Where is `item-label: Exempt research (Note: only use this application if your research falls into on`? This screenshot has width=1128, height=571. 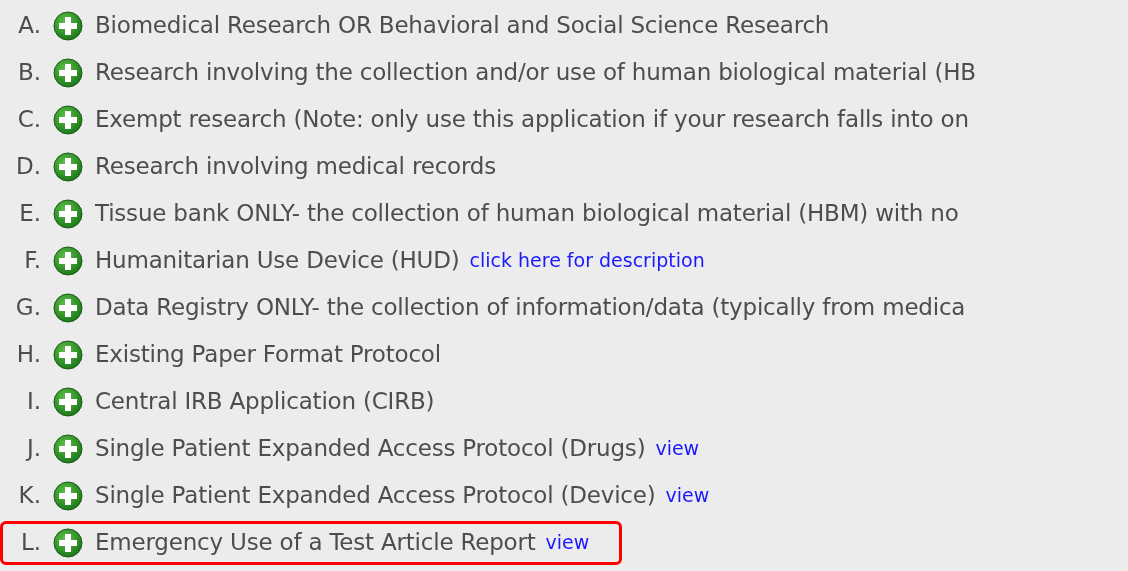 item-label: Exempt research (Note: only use this application if your research falls into on is located at coordinates (532, 120).